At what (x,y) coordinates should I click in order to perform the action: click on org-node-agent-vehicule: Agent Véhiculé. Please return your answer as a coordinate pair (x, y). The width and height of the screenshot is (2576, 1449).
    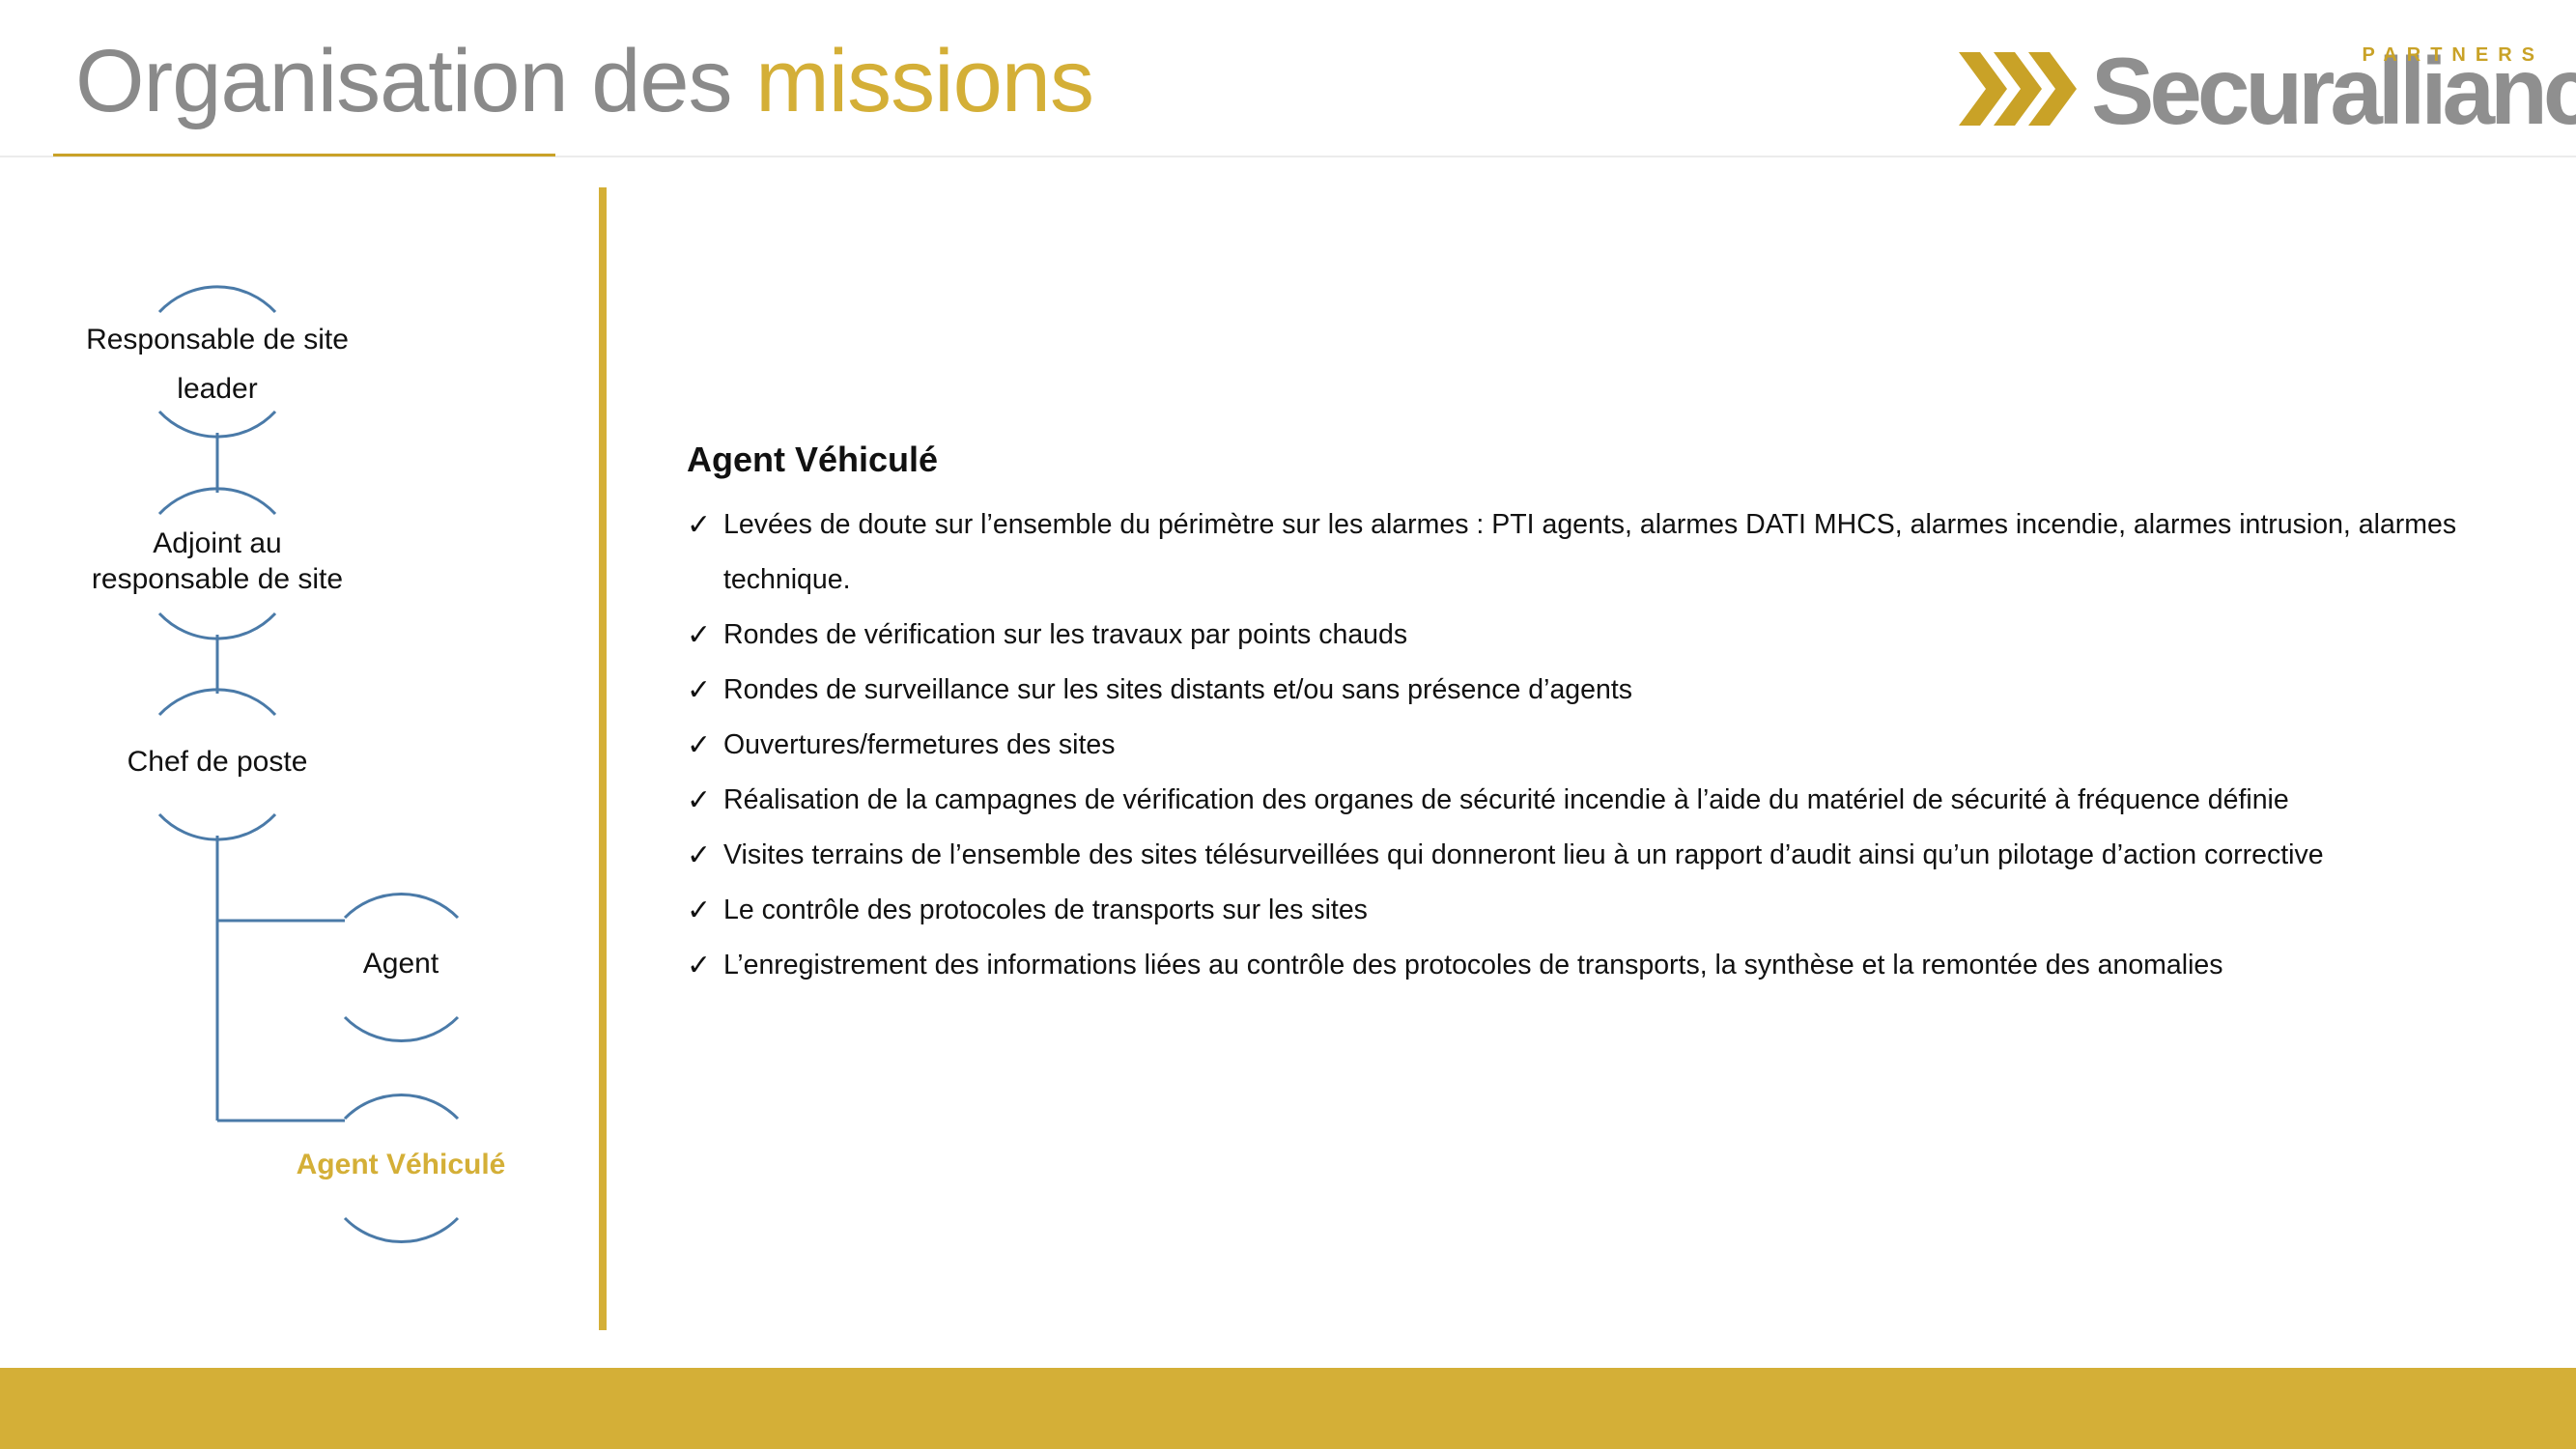
    Looking at the image, I should click on (401, 1165).